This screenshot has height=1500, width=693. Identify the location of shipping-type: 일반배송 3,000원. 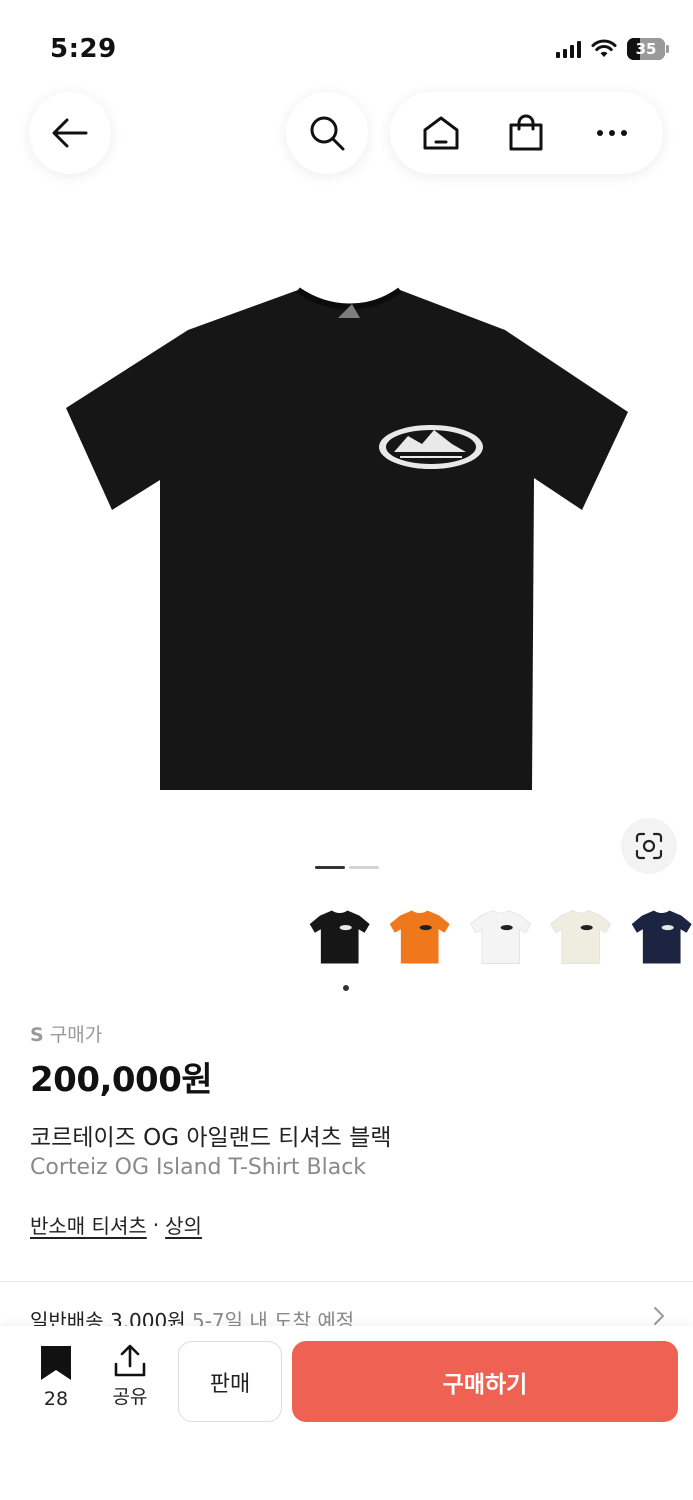
(108, 1318).